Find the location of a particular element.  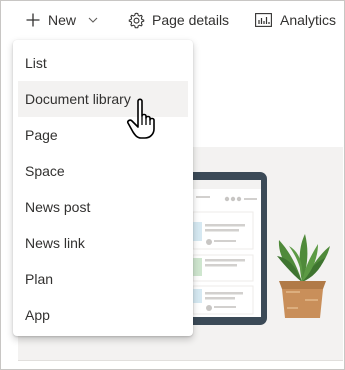

page-details-button: Page details is located at coordinates (178, 20).